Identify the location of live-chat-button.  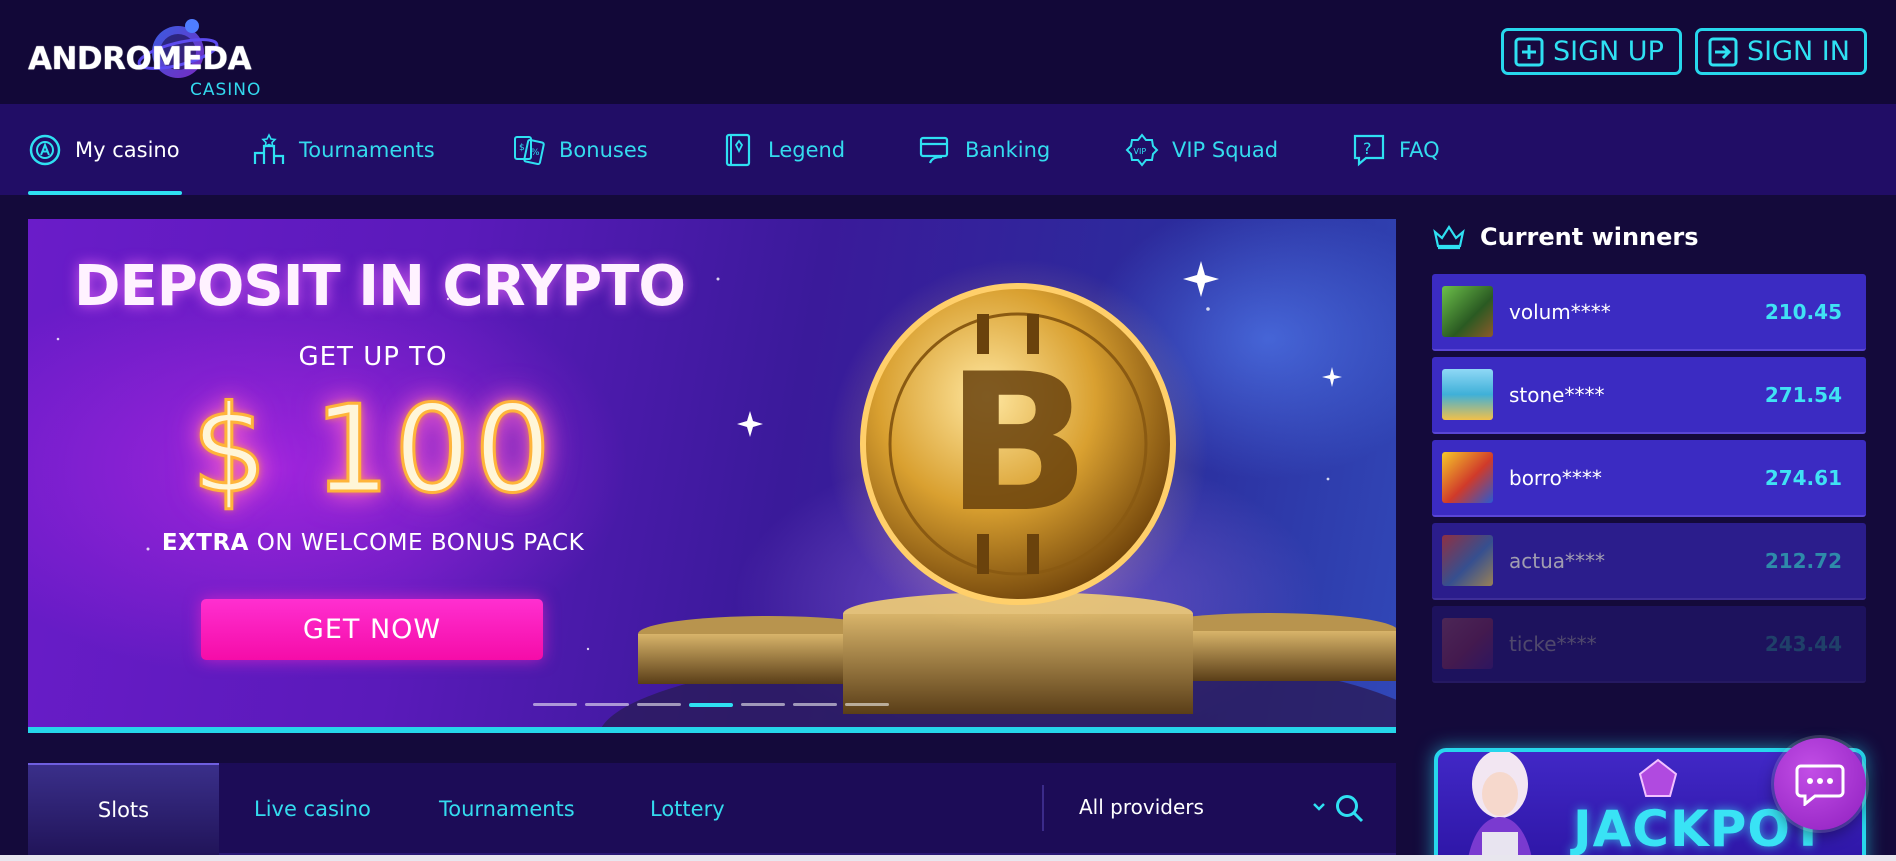
(1820, 784).